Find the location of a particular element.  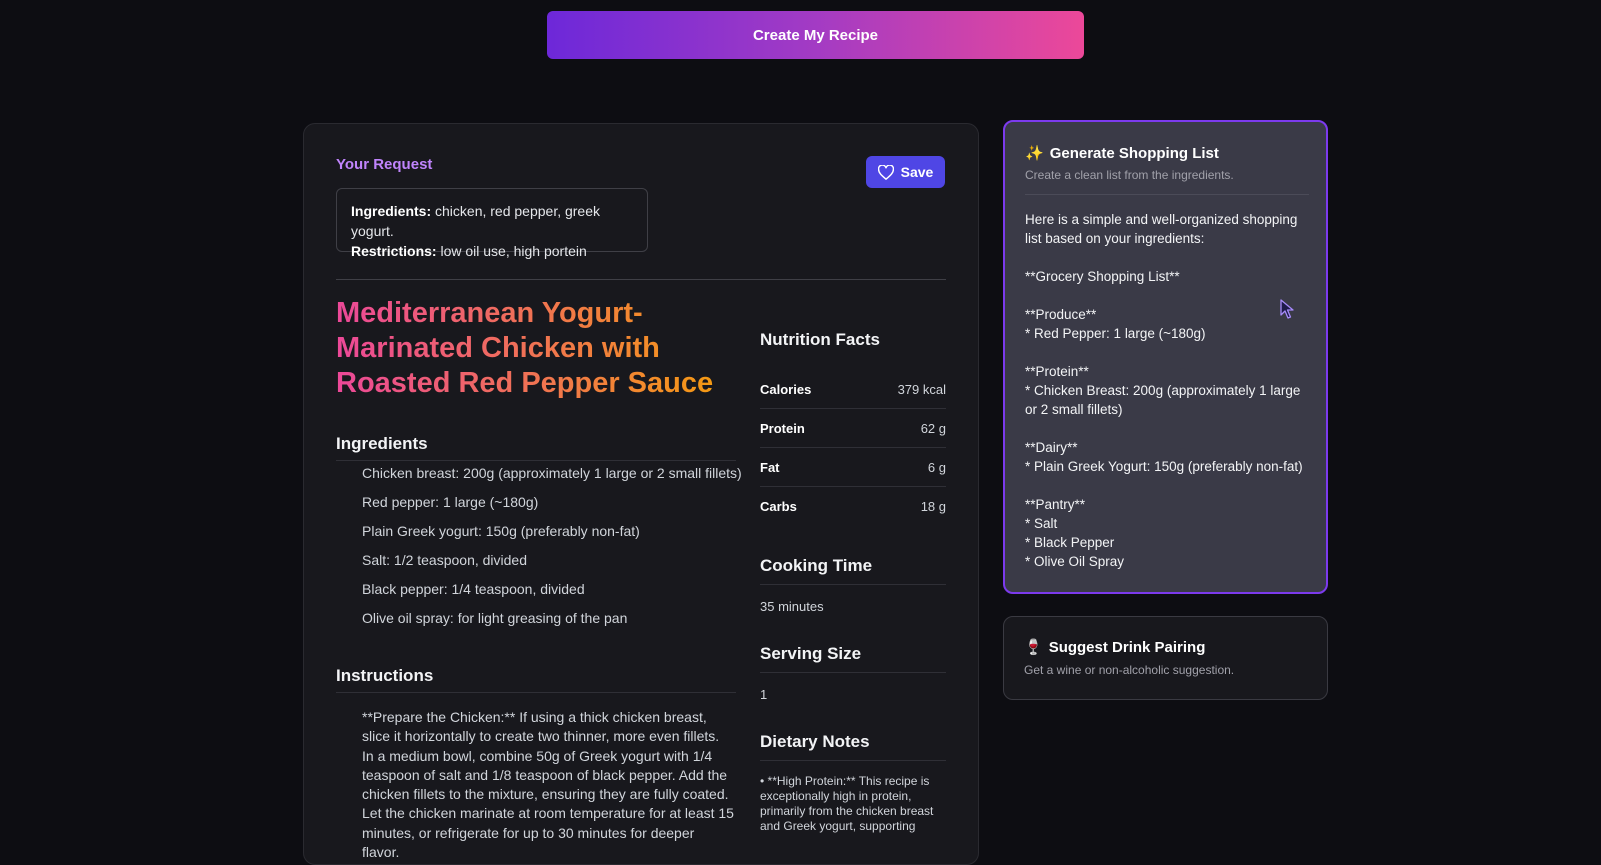

shopping-list-title: ✨ Generate Shopping List is located at coordinates (1122, 153).